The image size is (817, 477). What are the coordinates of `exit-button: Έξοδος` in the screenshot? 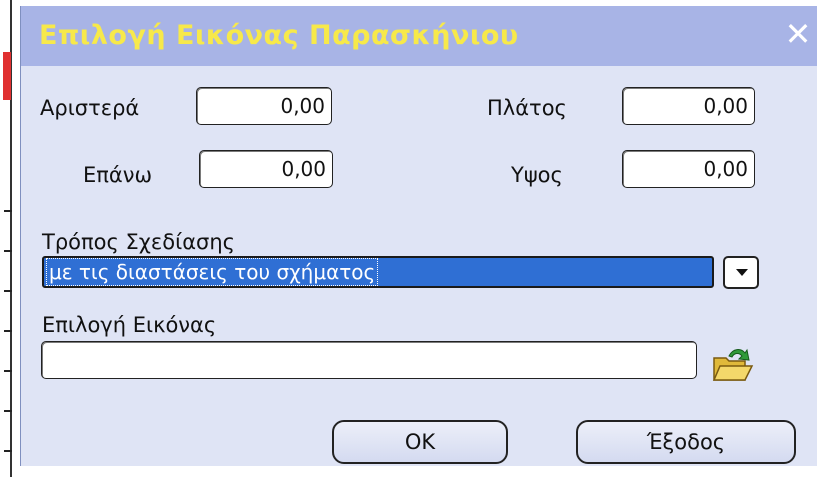 It's located at (686, 442).